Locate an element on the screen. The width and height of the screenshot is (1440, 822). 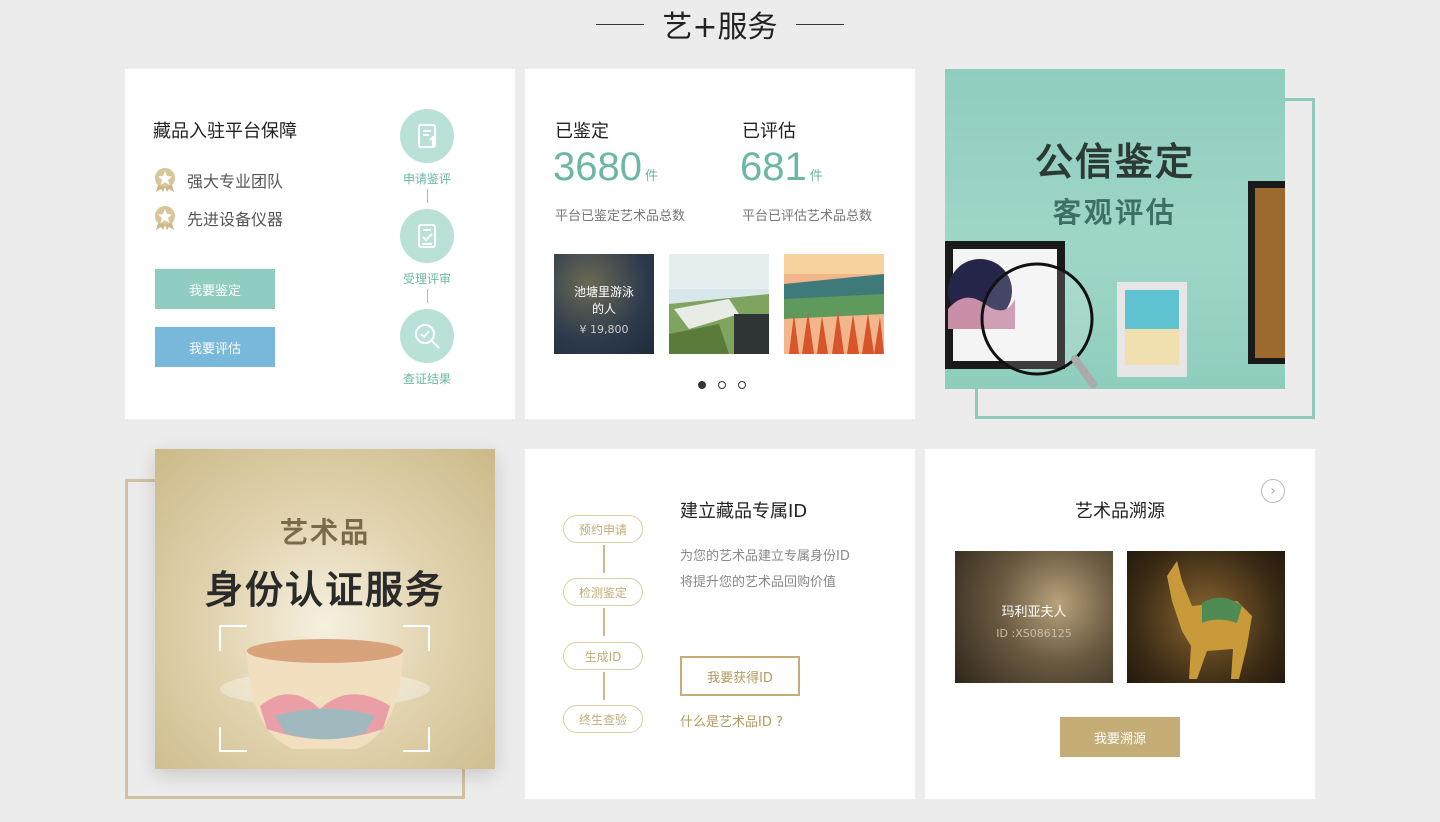
apply-icon is located at coordinates (427, 136).